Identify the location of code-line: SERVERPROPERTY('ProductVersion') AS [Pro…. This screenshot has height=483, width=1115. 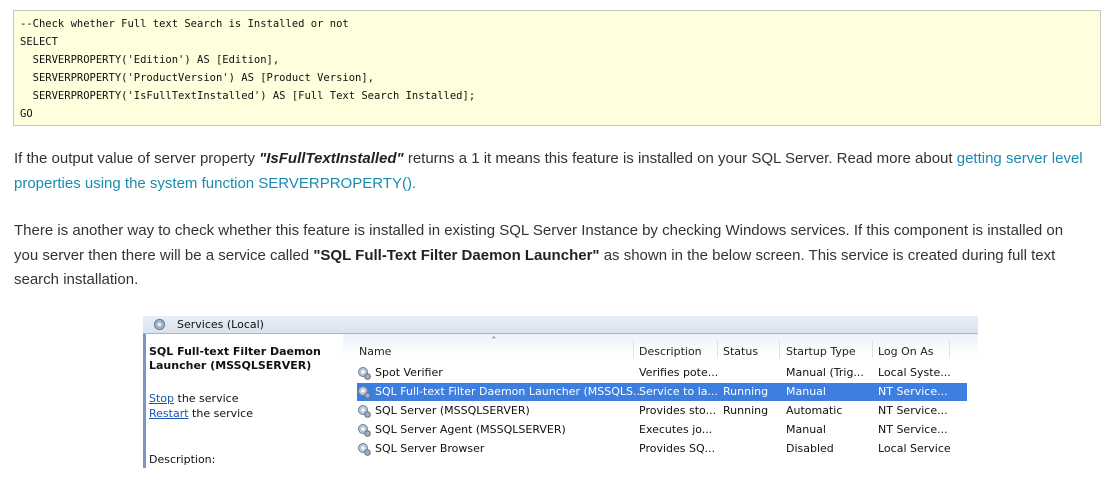
(197, 78).